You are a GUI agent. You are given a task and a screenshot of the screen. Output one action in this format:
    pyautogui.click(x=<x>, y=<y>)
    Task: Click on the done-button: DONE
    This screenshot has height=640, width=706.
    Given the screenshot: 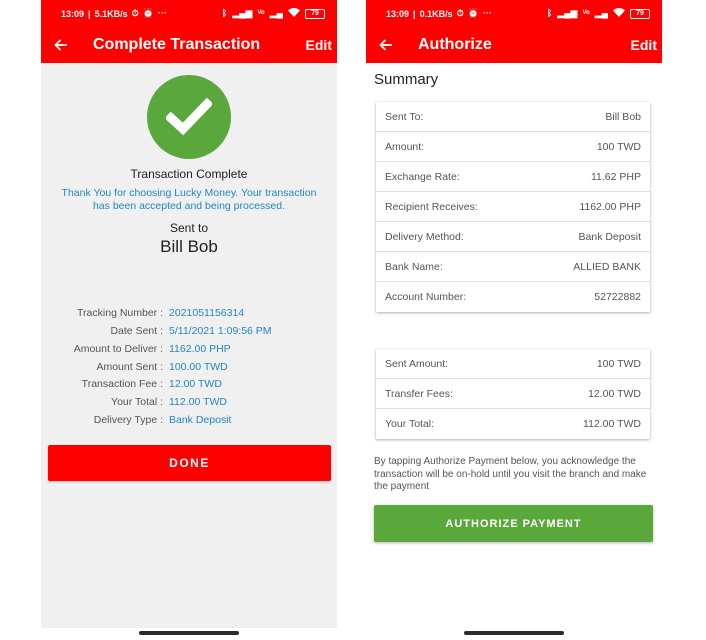 What is the action you would take?
    pyautogui.click(x=189, y=463)
    